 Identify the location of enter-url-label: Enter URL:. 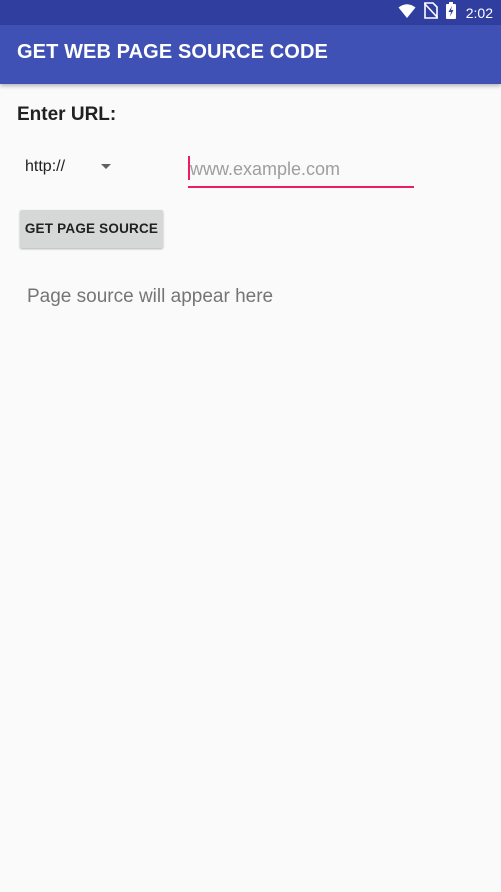
(67, 114).